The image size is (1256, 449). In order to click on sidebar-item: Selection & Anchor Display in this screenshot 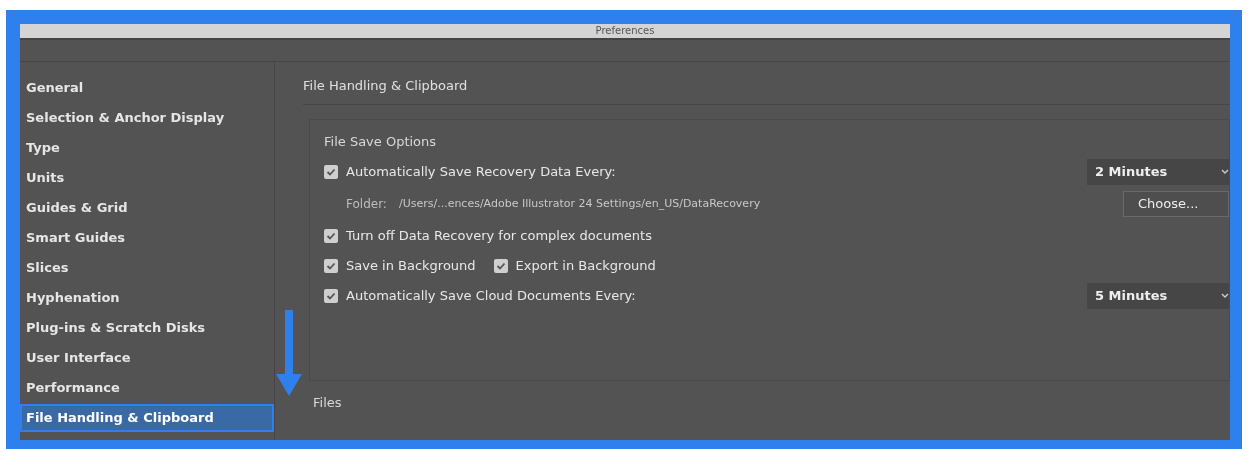, I will do `click(147, 118)`.